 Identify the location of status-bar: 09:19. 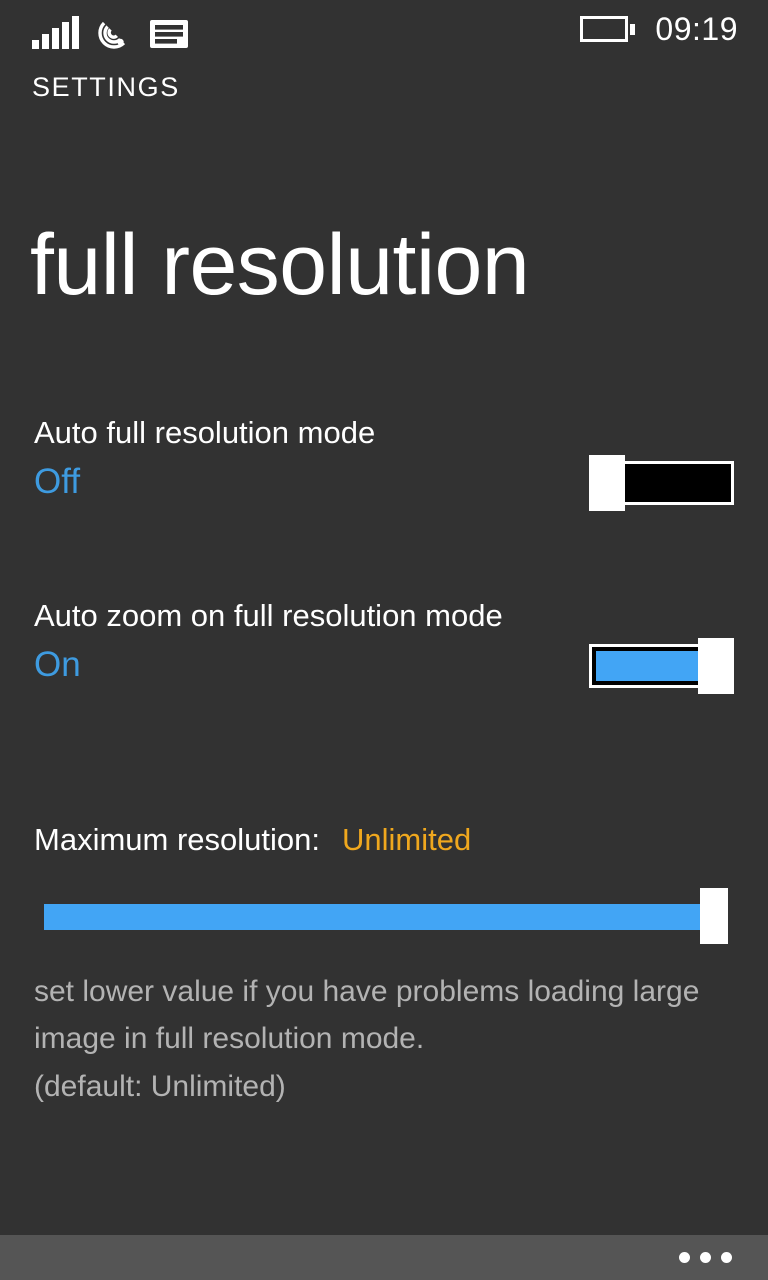
(384, 29).